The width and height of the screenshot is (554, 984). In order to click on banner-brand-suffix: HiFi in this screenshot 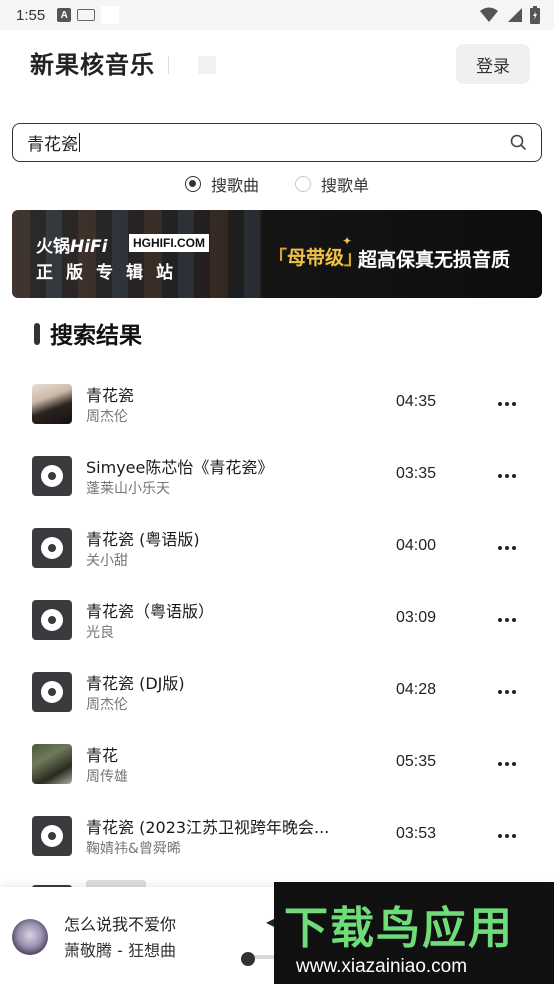, I will do `click(89, 247)`.